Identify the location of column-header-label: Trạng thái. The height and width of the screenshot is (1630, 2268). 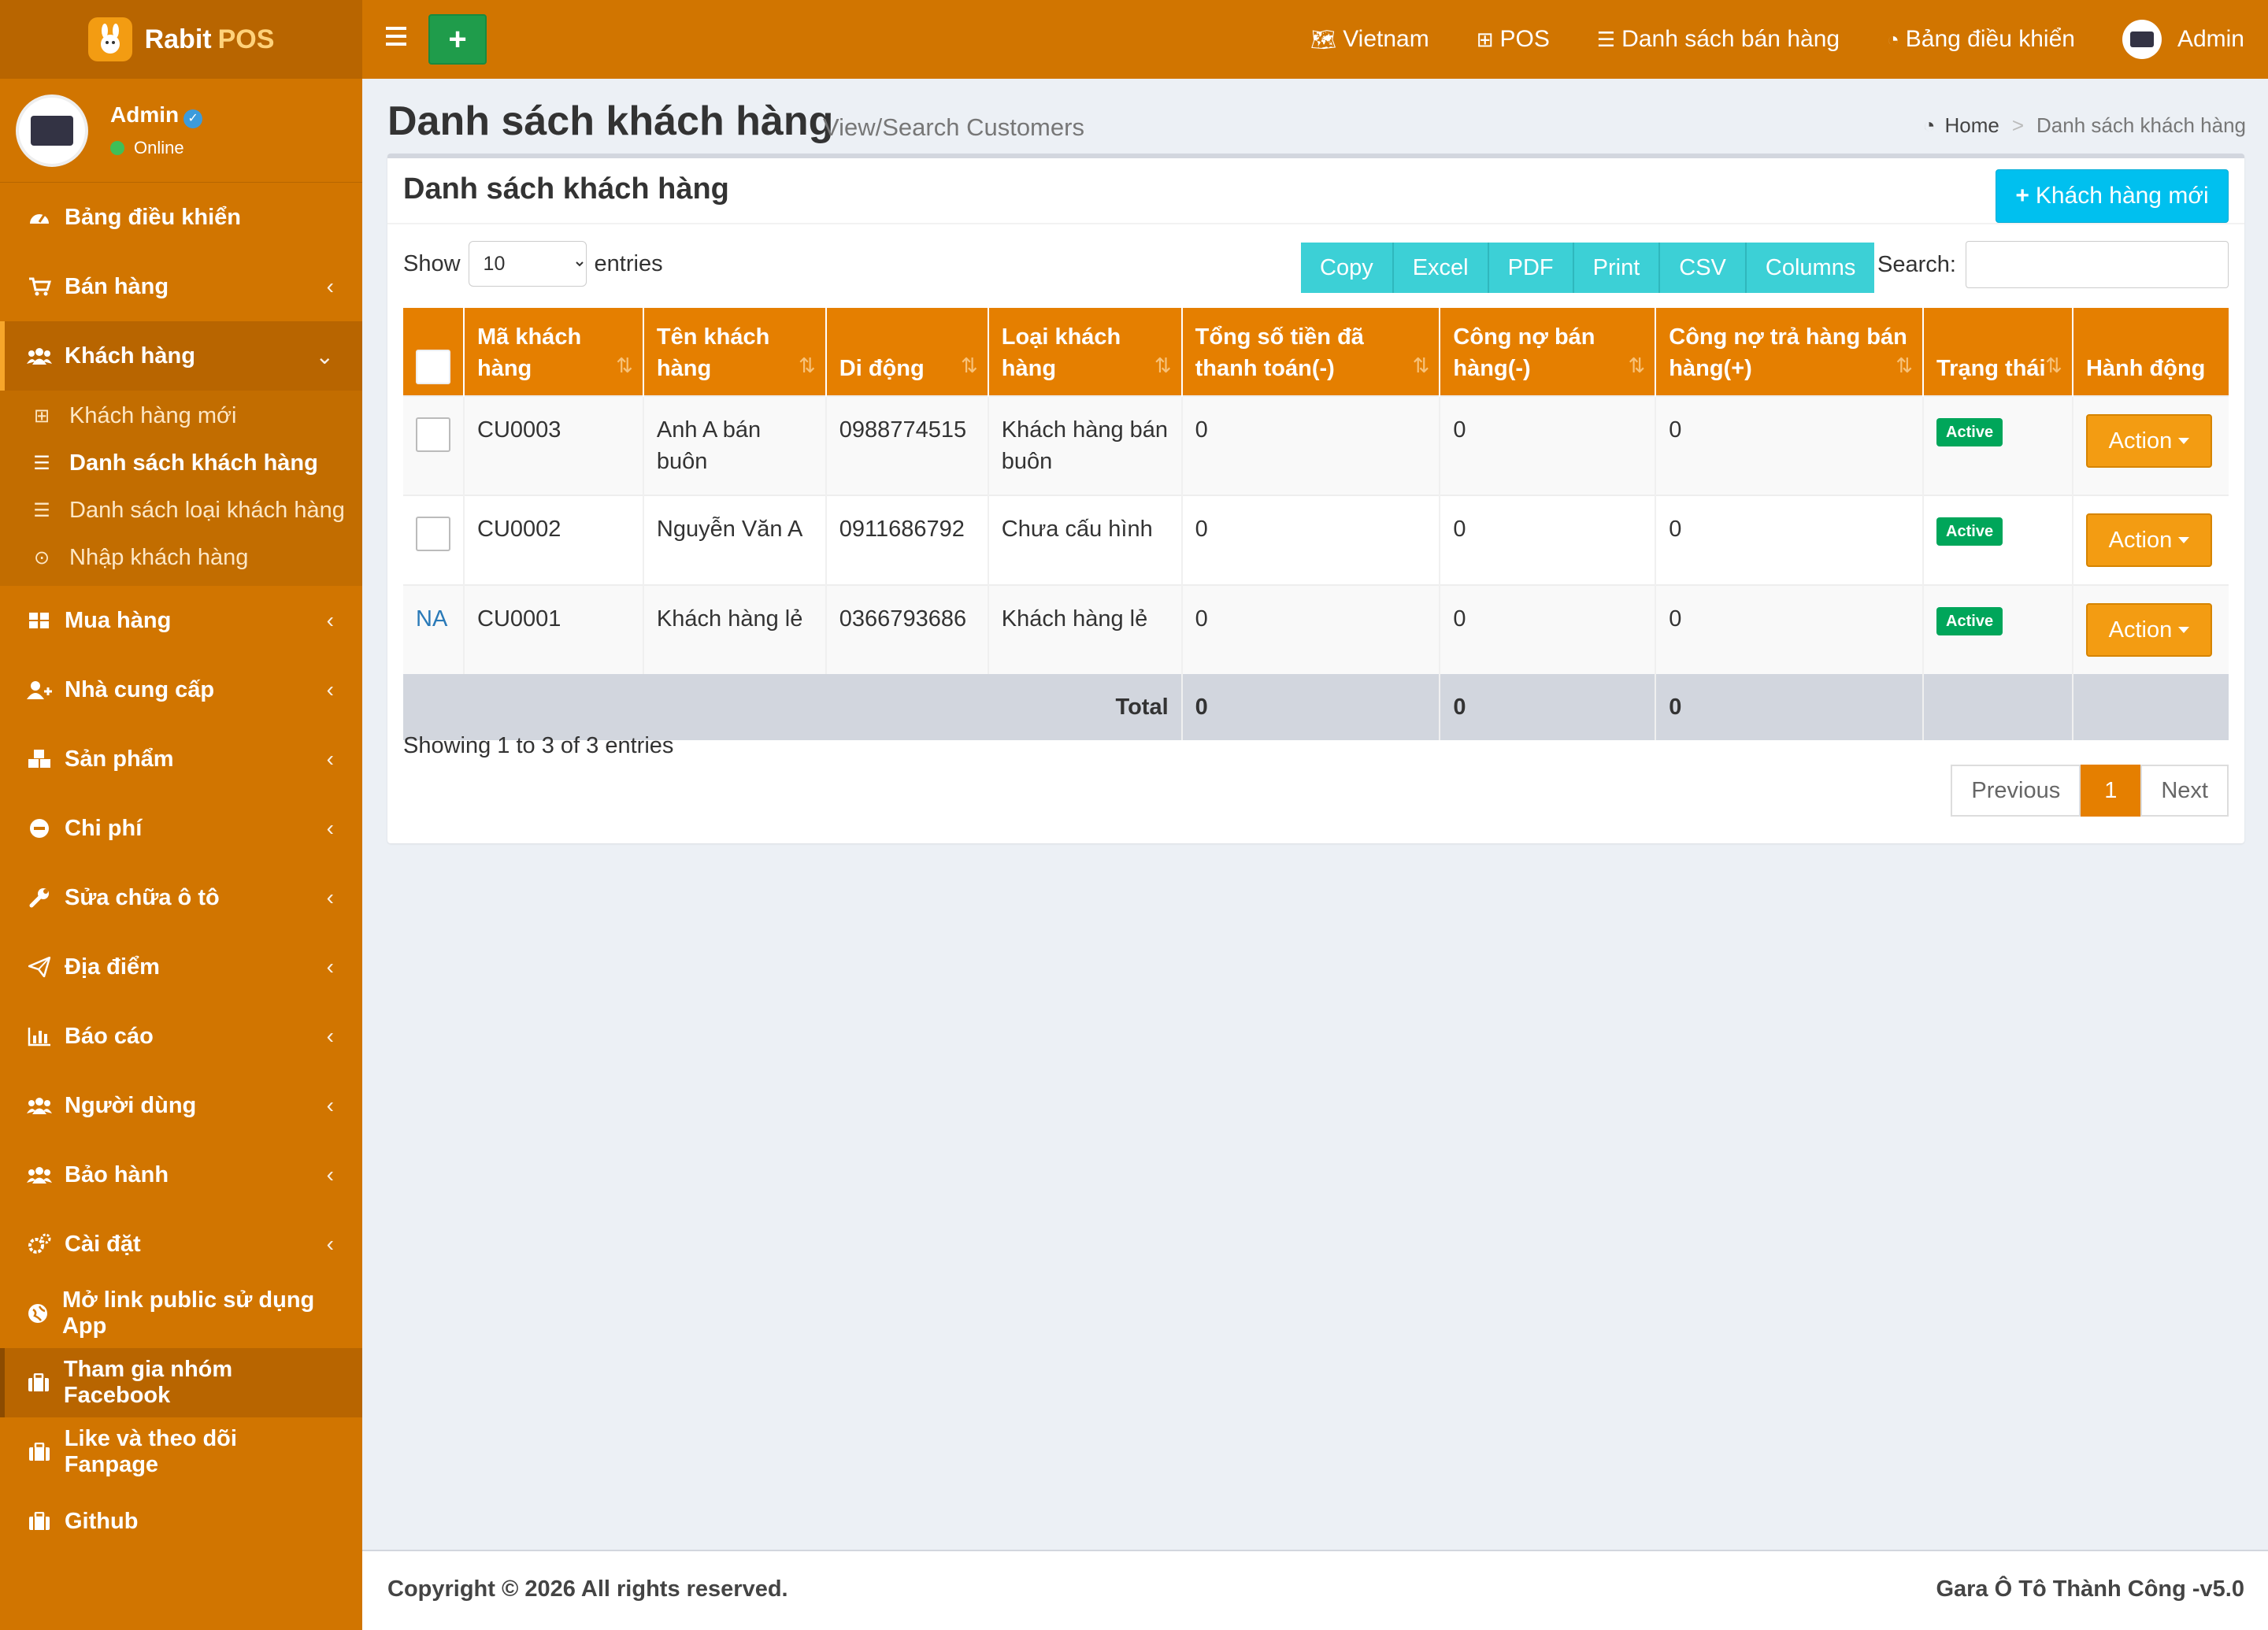
(1991, 368).